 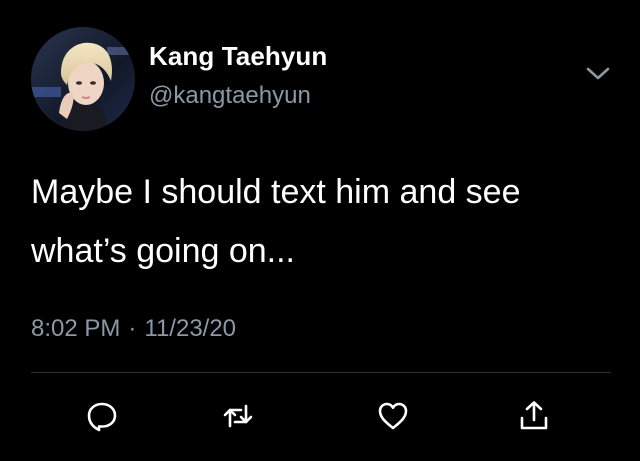 I want to click on tweet-date: 11/23/20, so click(x=190, y=328).